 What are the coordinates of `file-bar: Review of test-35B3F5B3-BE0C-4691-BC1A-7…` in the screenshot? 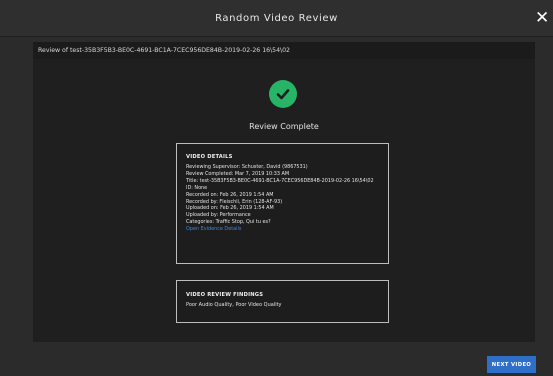 It's located at (284, 50).